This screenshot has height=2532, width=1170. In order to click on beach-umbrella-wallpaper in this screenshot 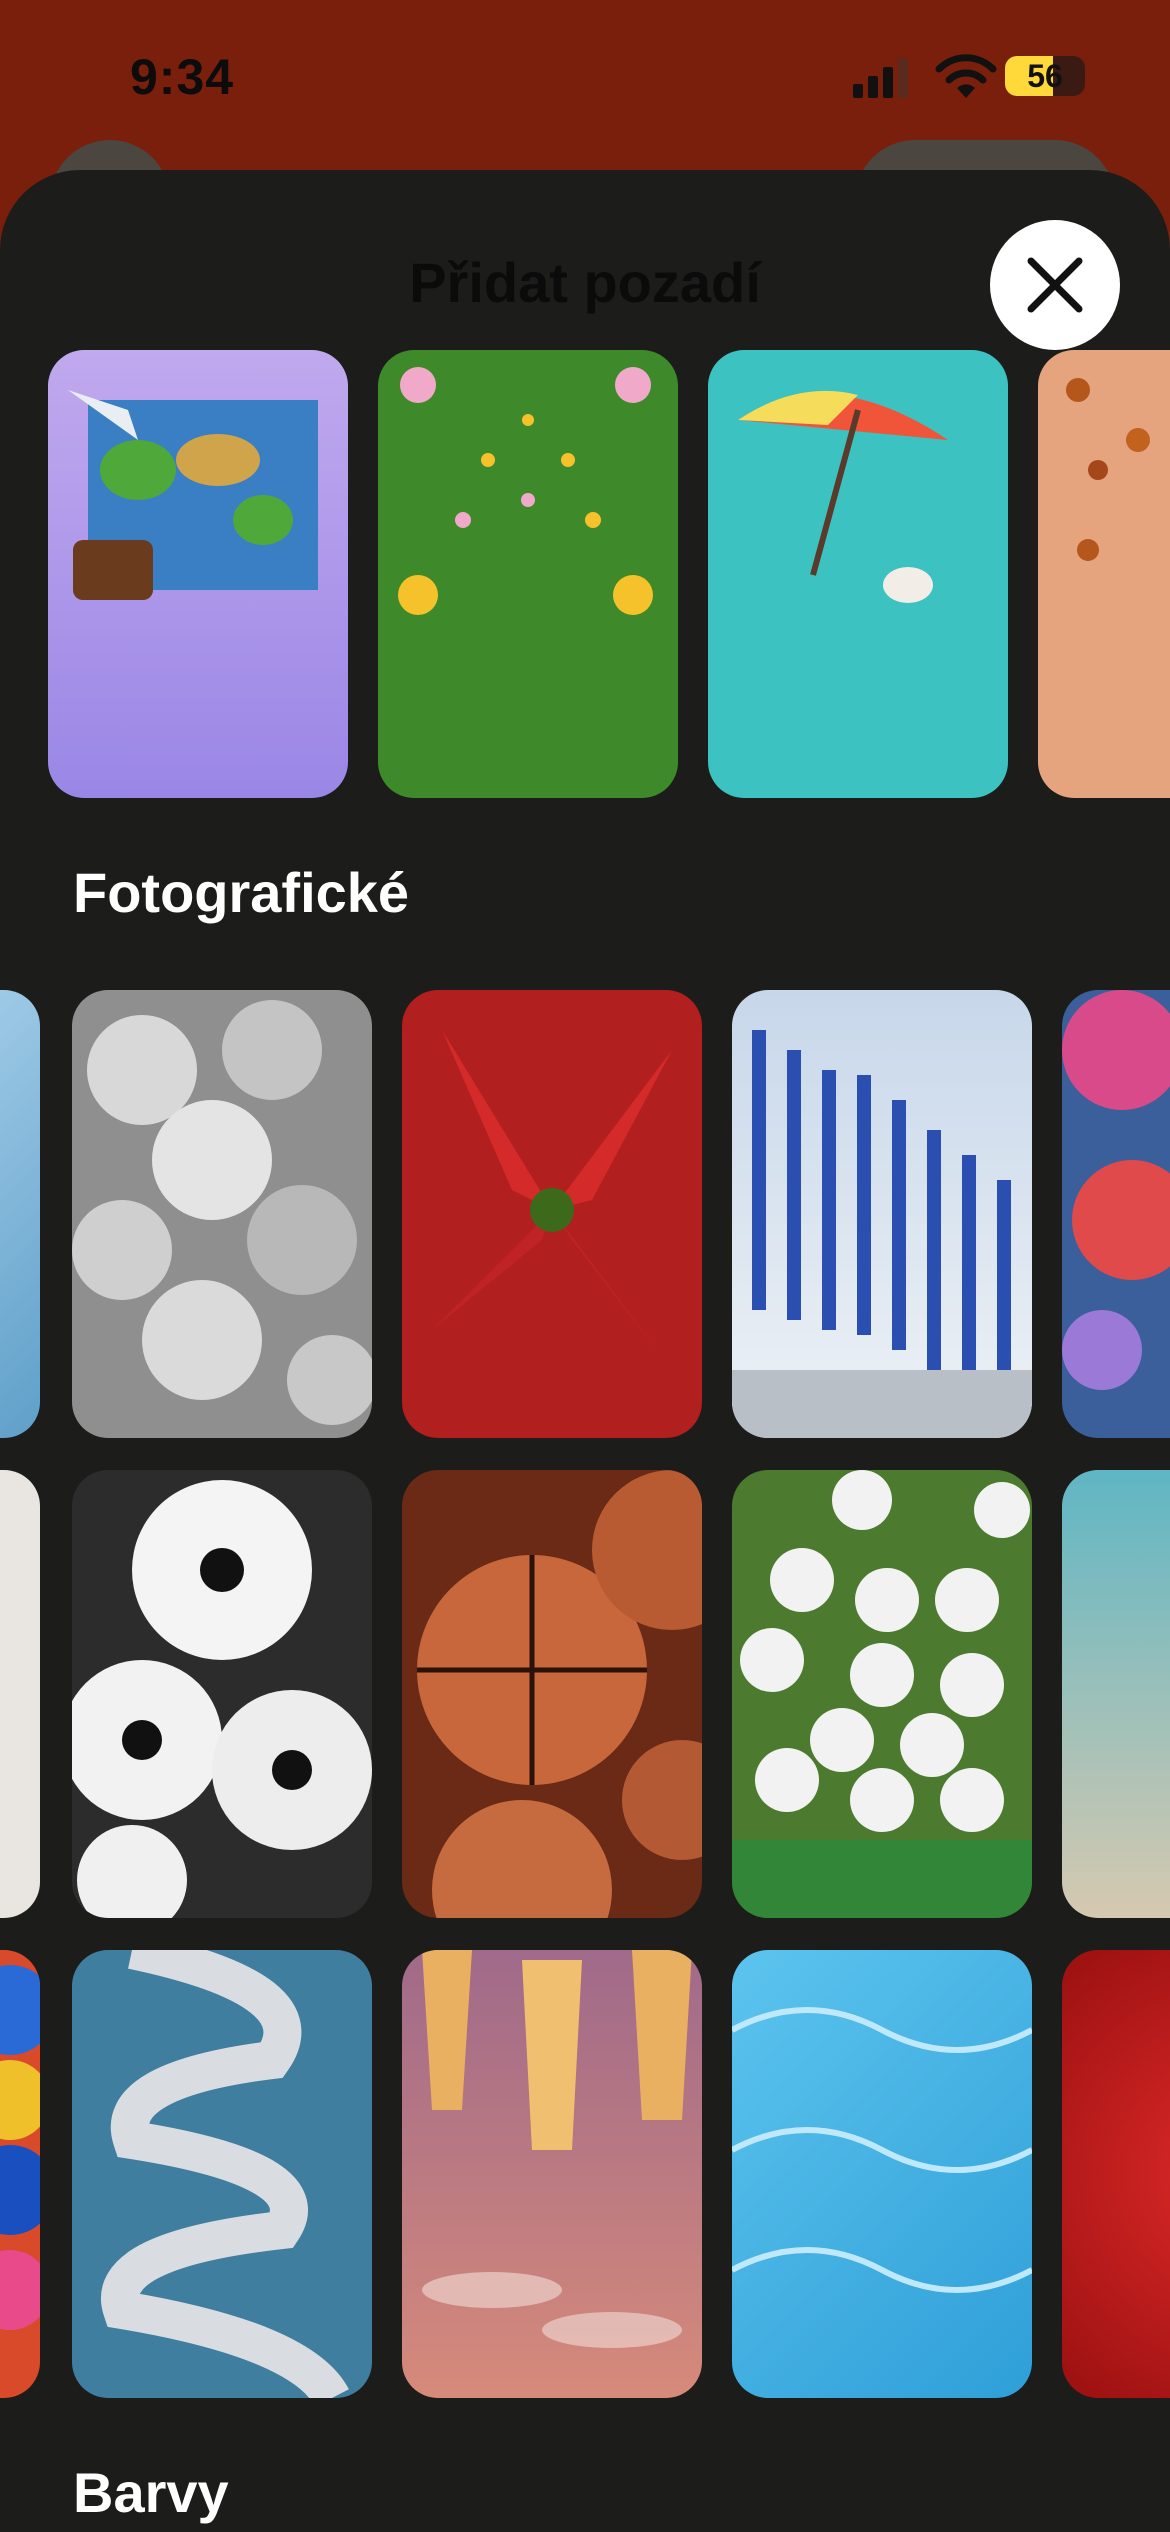, I will do `click(858, 574)`.